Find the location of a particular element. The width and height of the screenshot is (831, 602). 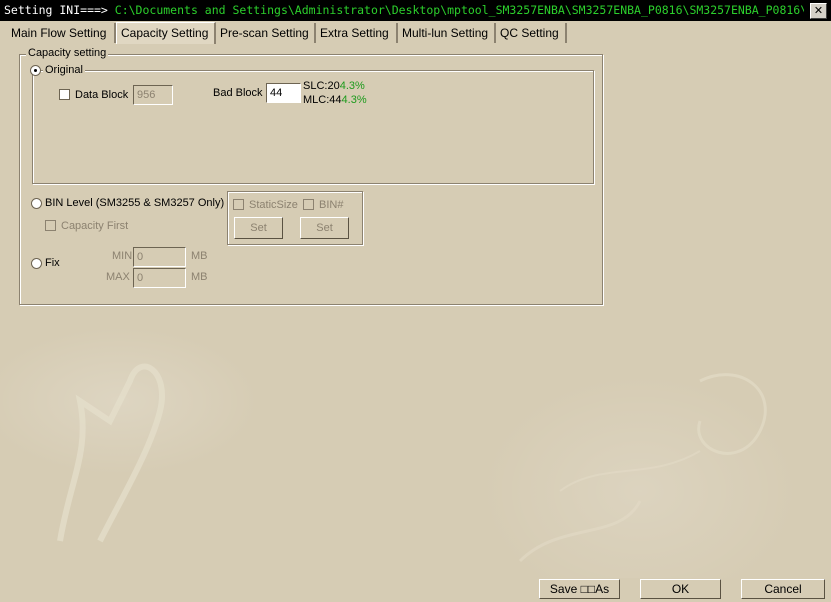

static-size-checkbox is located at coordinates (238, 204).